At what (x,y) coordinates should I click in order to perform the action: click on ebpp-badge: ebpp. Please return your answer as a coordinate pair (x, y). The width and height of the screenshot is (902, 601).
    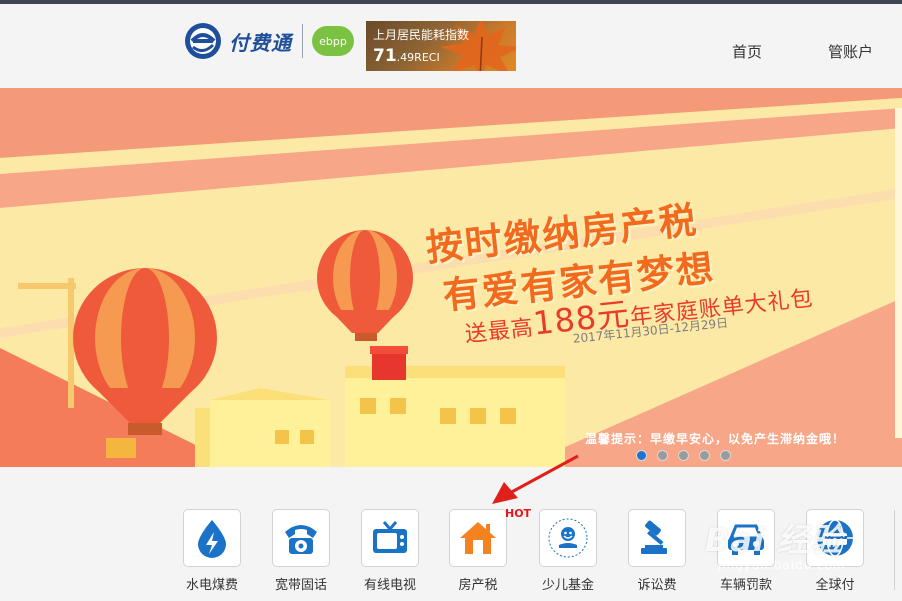
    Looking at the image, I should click on (333, 41).